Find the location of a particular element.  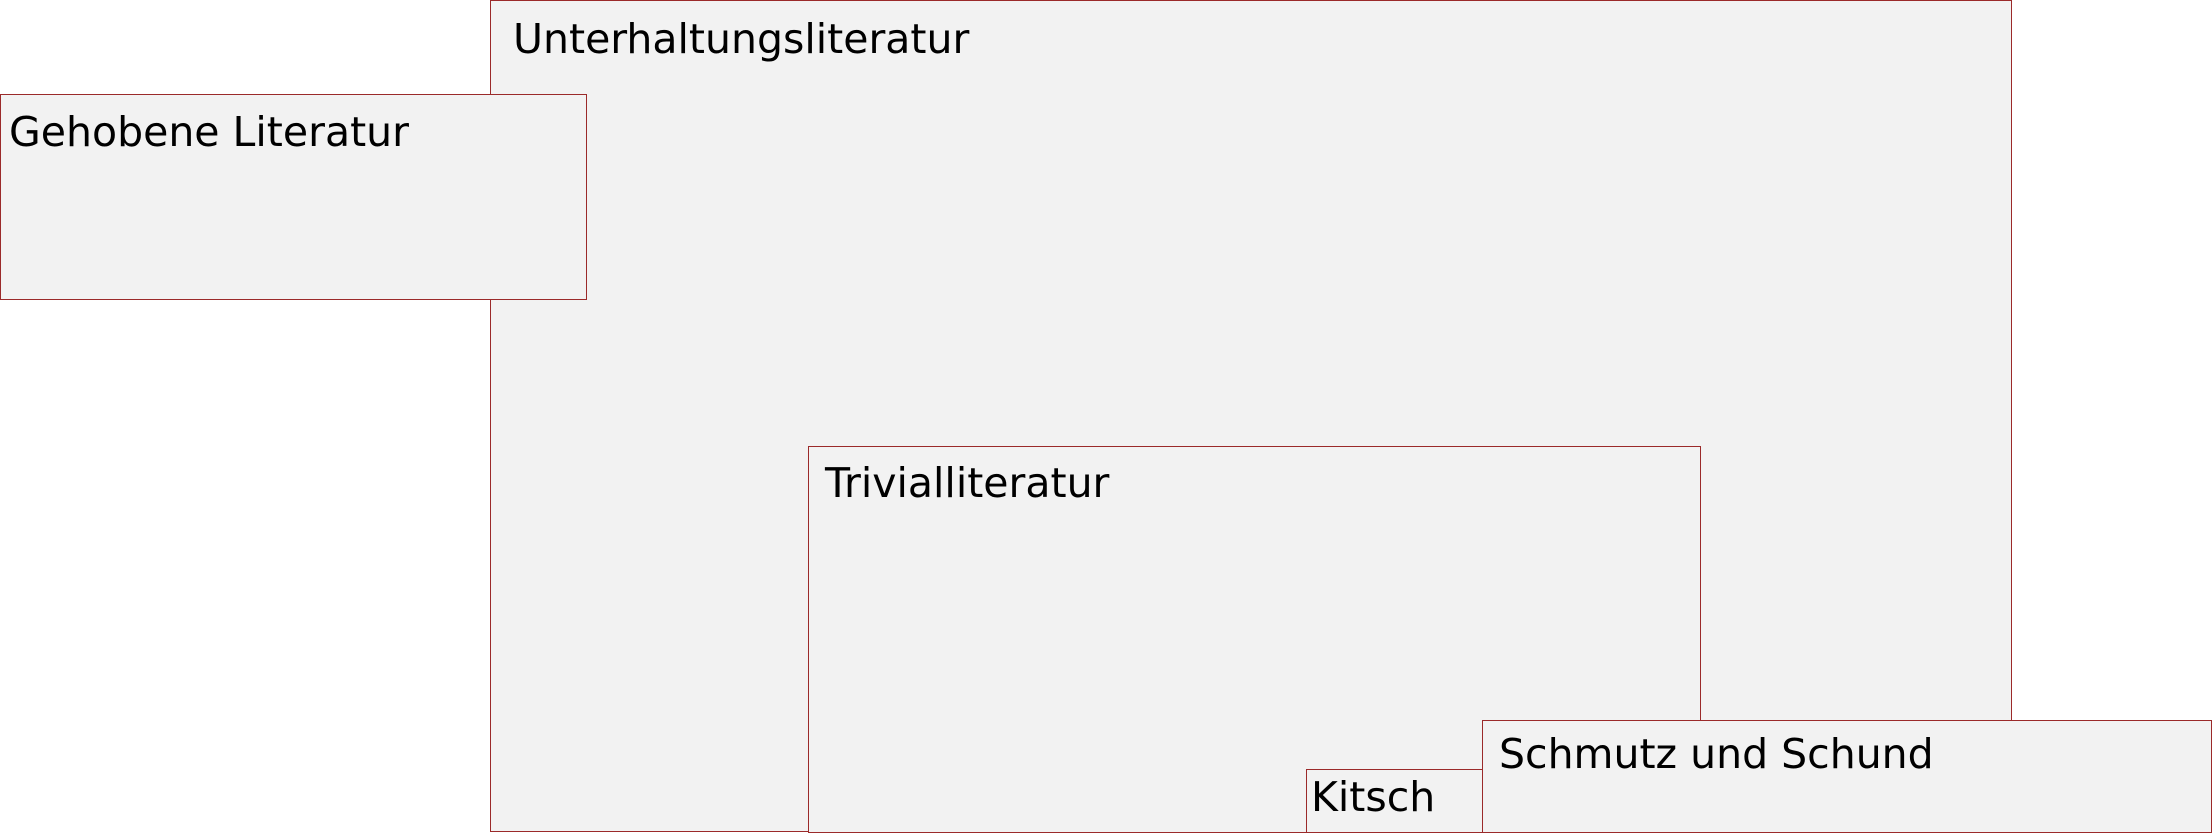

label-gehobene-literatur: Gehobene Literatur is located at coordinates (209, 132).